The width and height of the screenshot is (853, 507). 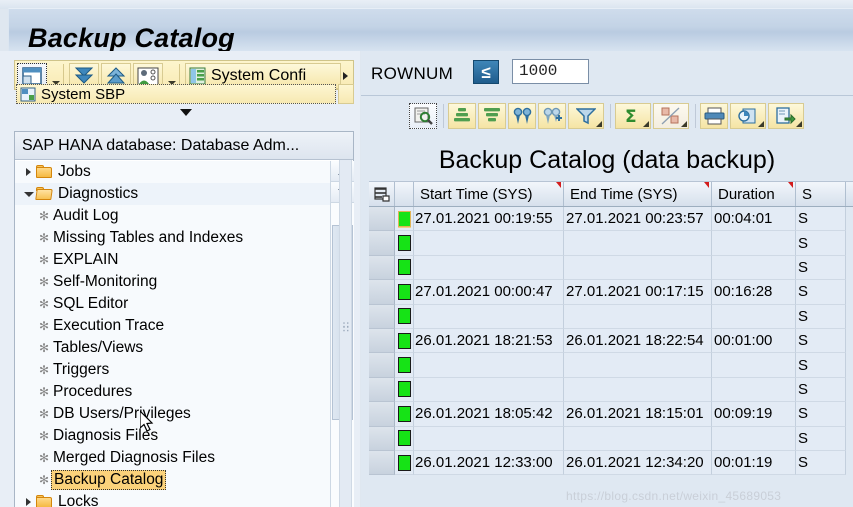 What do you see at coordinates (173, 260) in the screenshot?
I see `tree-item-explain: ✻ EXPLAIN` at bounding box center [173, 260].